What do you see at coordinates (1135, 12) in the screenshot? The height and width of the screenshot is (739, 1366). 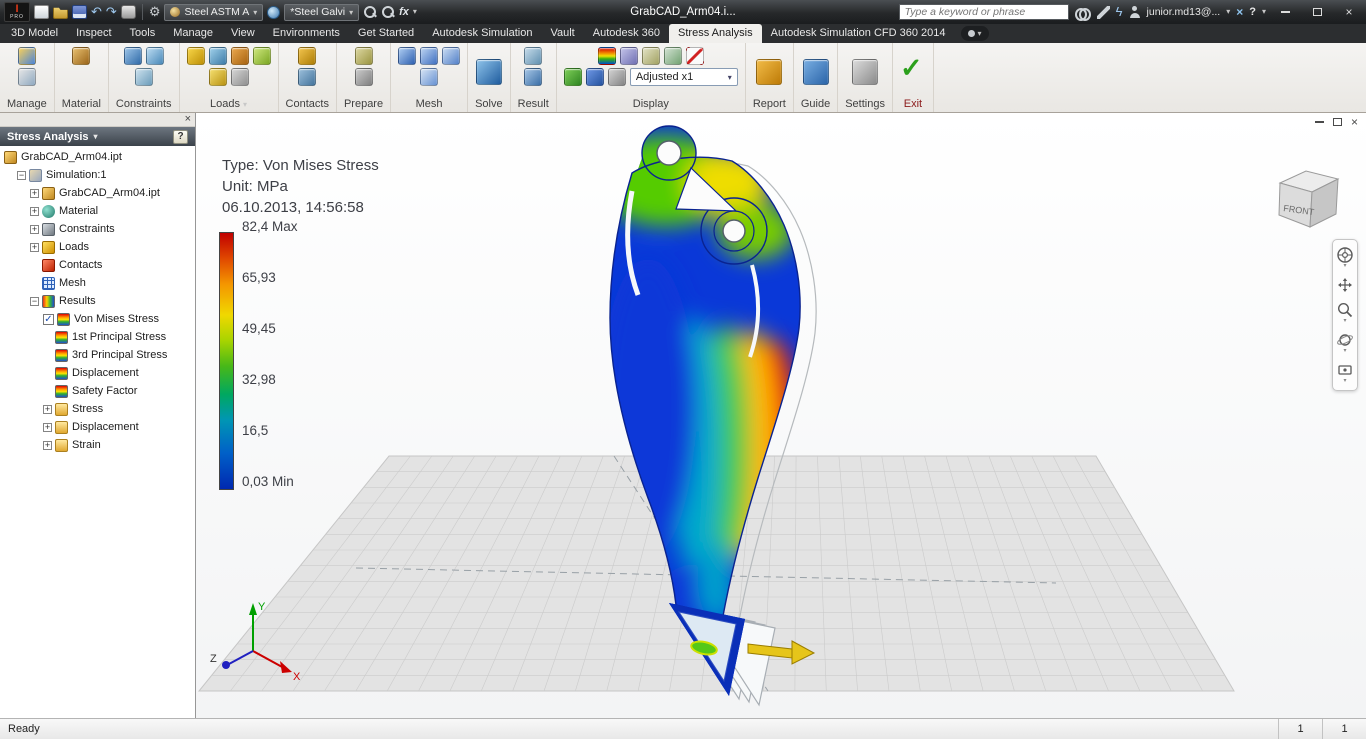 I see `user-icon` at bounding box center [1135, 12].